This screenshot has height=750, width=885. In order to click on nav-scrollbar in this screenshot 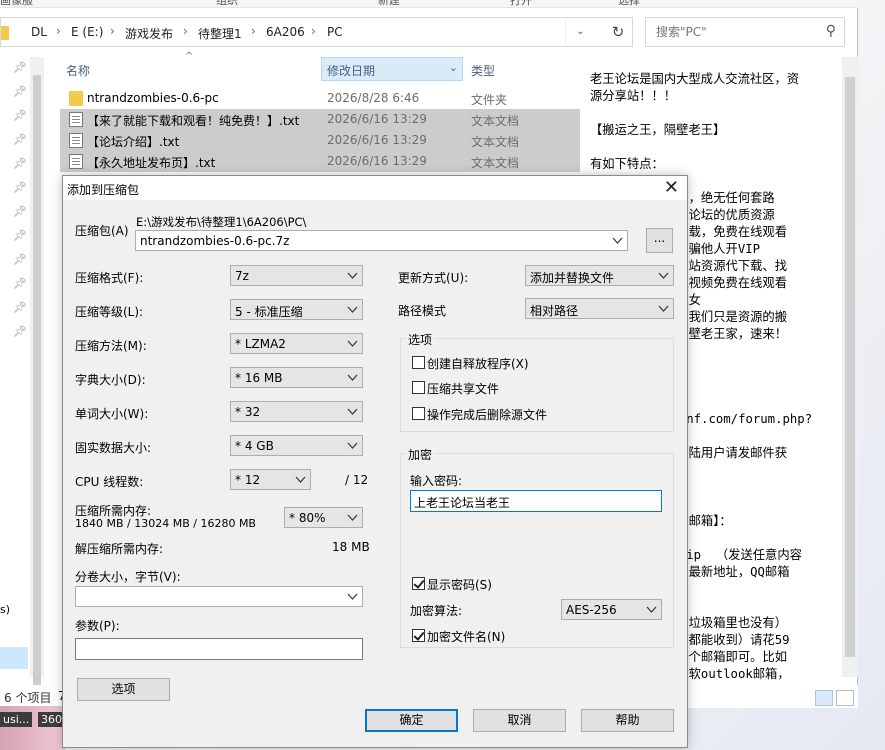, I will do `click(37, 371)`.